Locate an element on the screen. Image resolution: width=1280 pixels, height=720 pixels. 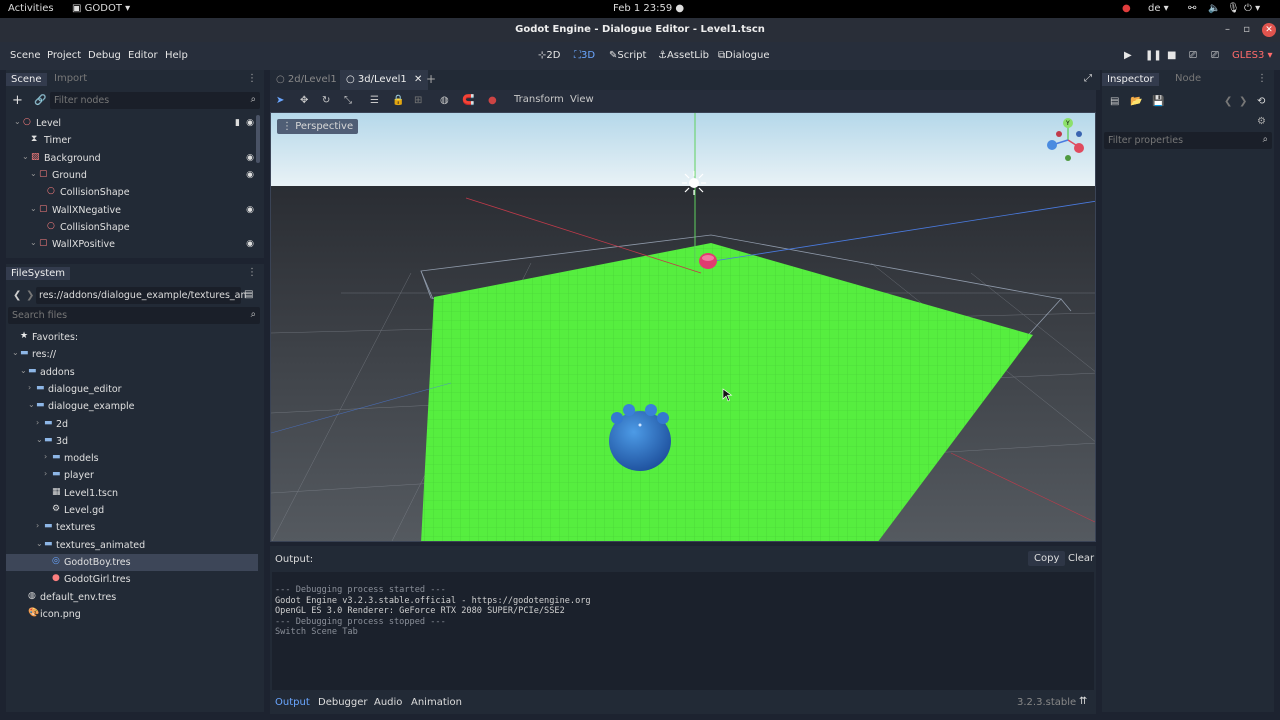
folder-dialogue-example: ⌄ ▬ dialogue_example is located at coordinates (132, 406).